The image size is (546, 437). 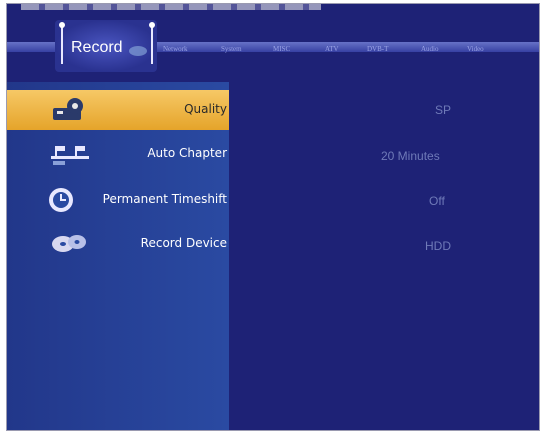 What do you see at coordinates (332, 49) in the screenshot?
I see `tab-atv: ATV` at bounding box center [332, 49].